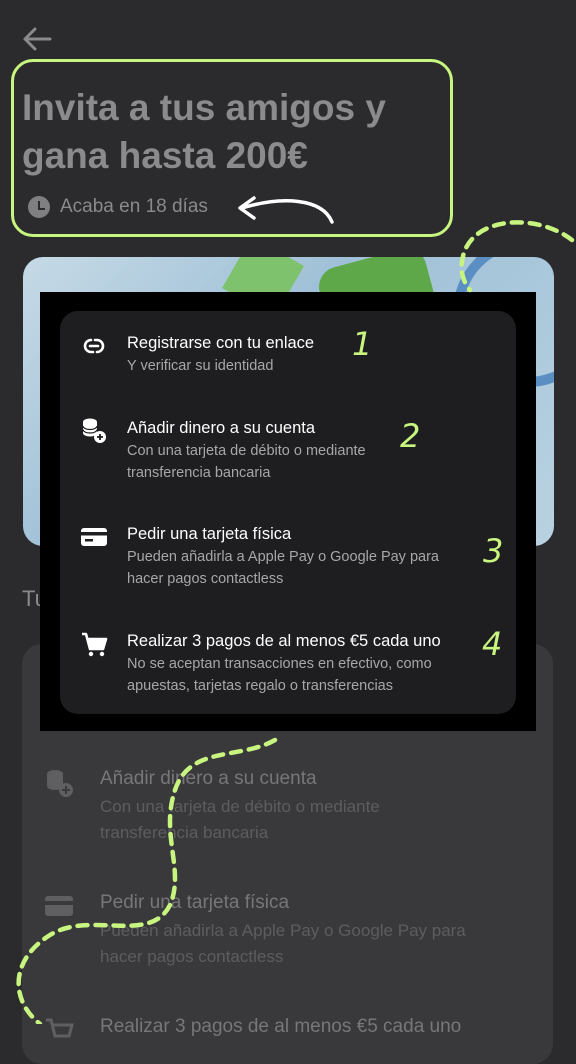  Describe the element at coordinates (362, 344) in the screenshot. I see `step-number: 1` at that location.